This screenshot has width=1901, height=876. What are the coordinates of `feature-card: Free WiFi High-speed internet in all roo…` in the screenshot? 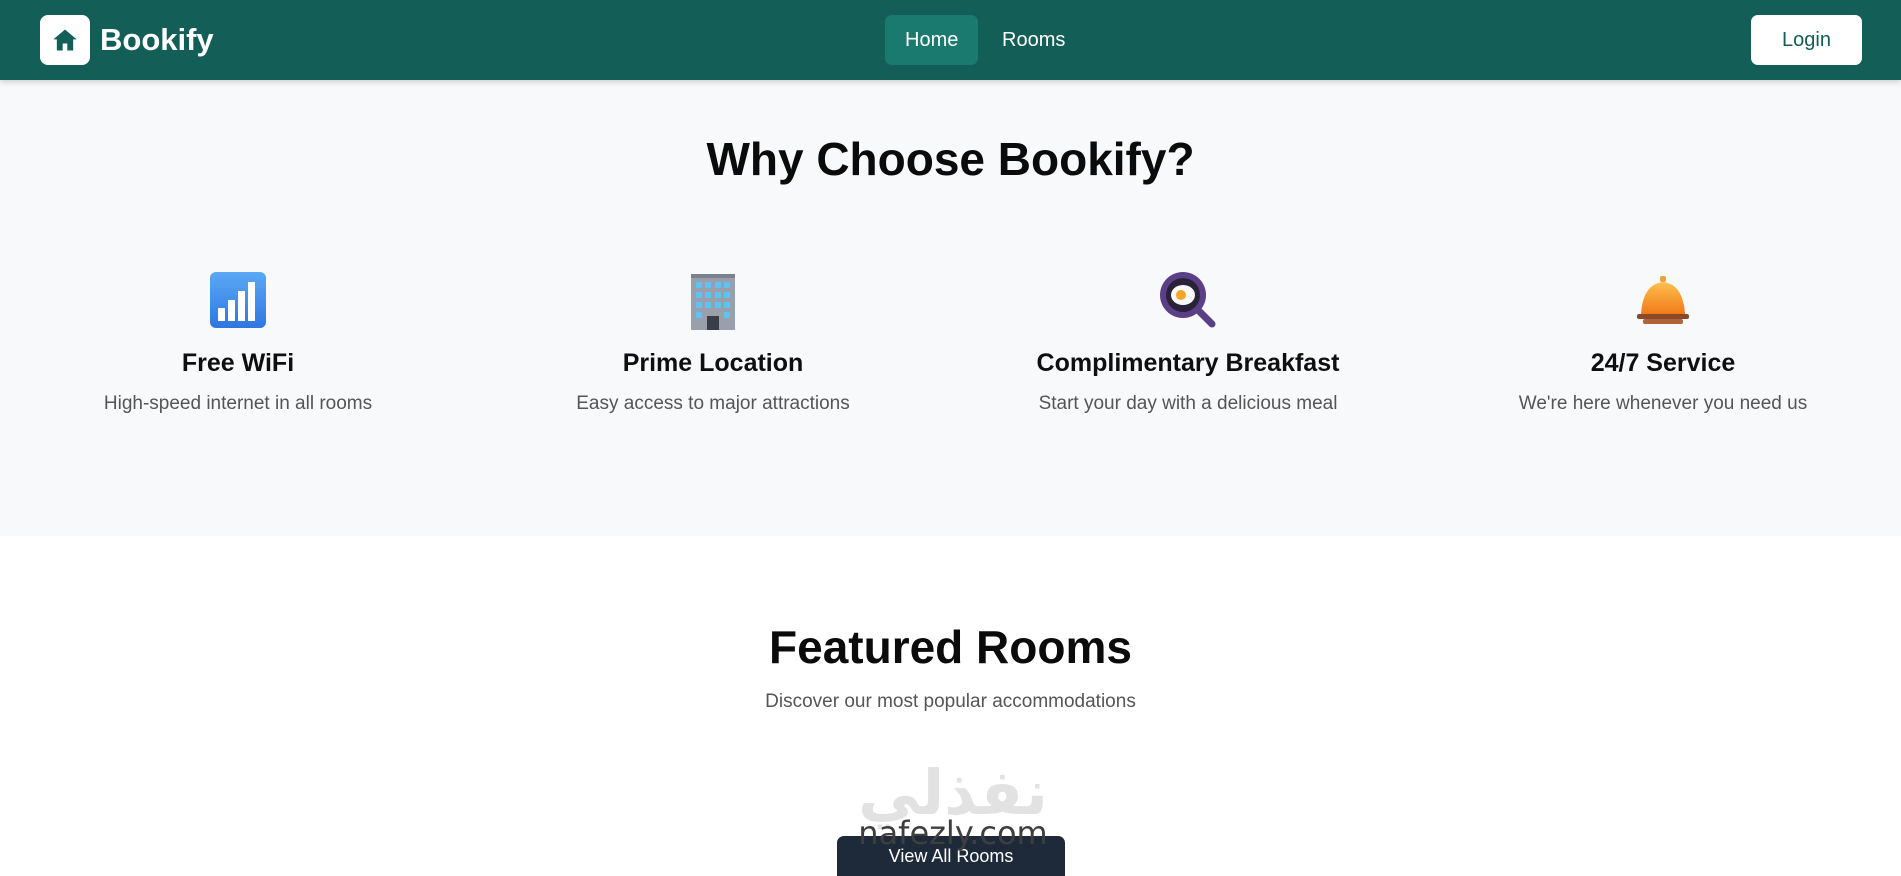 It's located at (238, 343).